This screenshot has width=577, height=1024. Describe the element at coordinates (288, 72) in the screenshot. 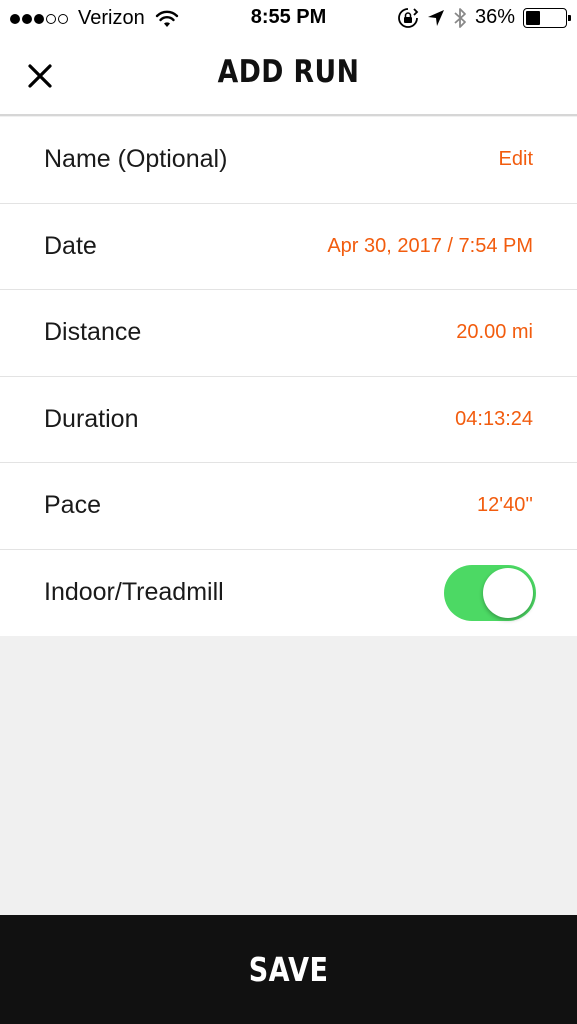

I see `page-title: ADD RUN` at that location.